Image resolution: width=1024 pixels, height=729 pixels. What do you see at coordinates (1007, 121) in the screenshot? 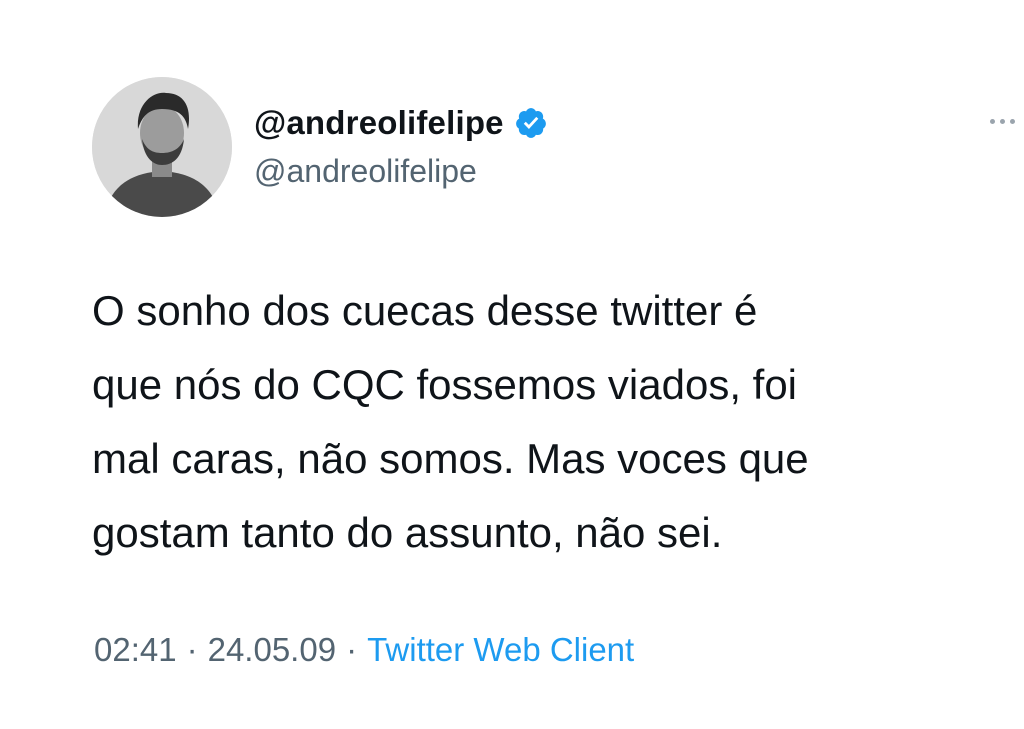
I see `more-options-icon` at bounding box center [1007, 121].